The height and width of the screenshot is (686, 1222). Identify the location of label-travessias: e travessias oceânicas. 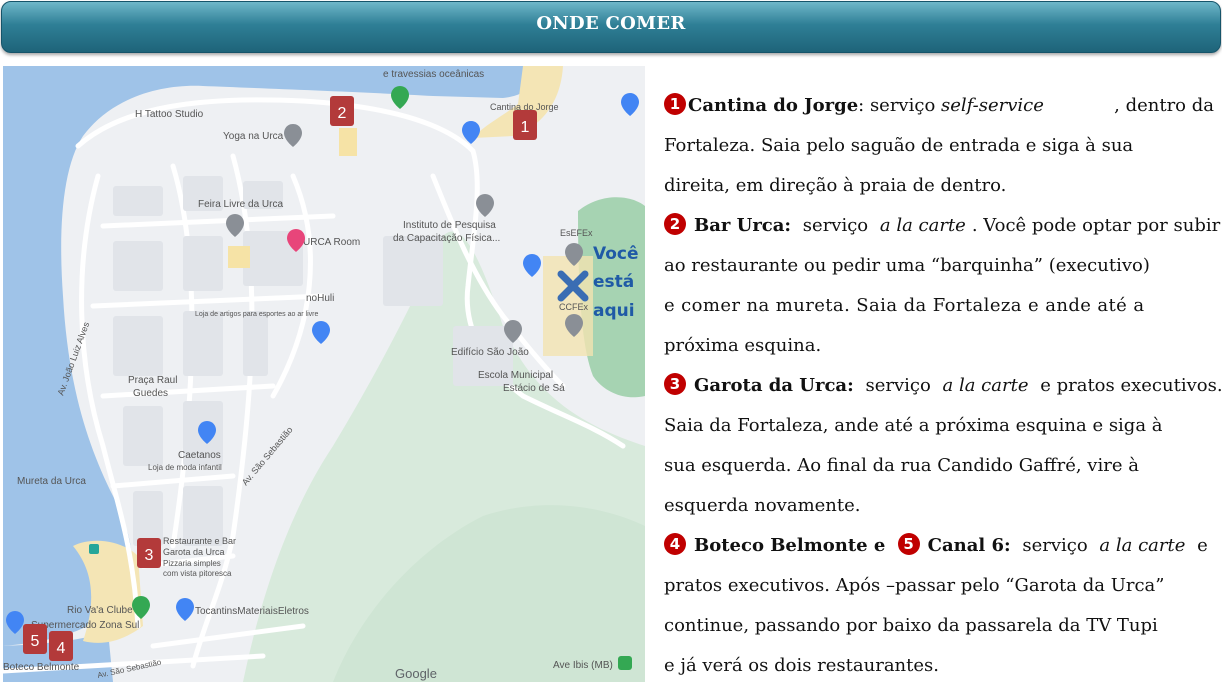
(433, 74).